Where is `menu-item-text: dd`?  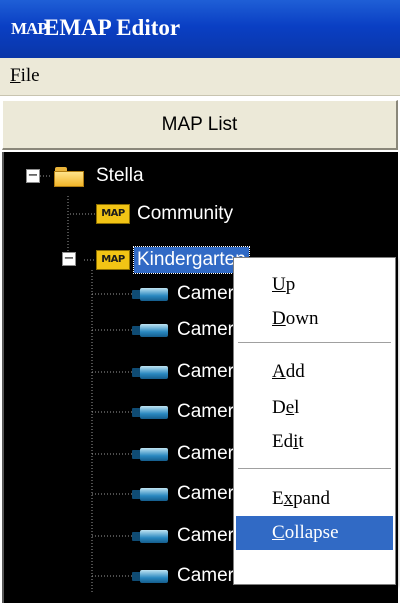
menu-item-text: dd is located at coordinates (295, 371).